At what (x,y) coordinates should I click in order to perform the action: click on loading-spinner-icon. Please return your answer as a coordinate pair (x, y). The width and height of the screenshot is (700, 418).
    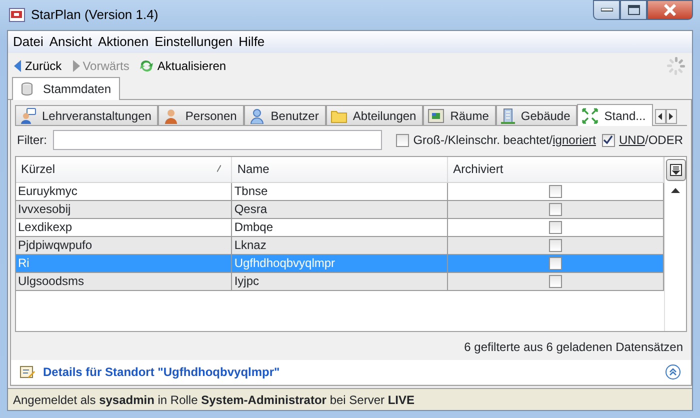
    Looking at the image, I should click on (676, 66).